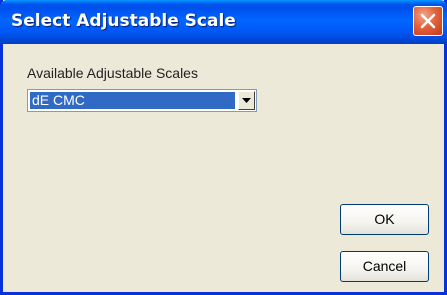 This screenshot has width=447, height=295. What do you see at coordinates (132, 100) in the screenshot?
I see `selected-scale: dE CMC` at bounding box center [132, 100].